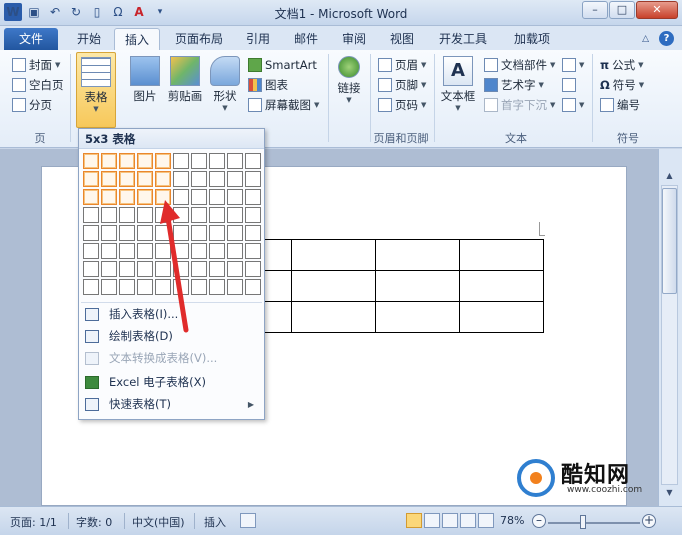 The image size is (682, 535). What do you see at coordinates (171, 382) in the screenshot?
I see `excel-spreadsheet-item: Excel 电子表格(X)` at bounding box center [171, 382].